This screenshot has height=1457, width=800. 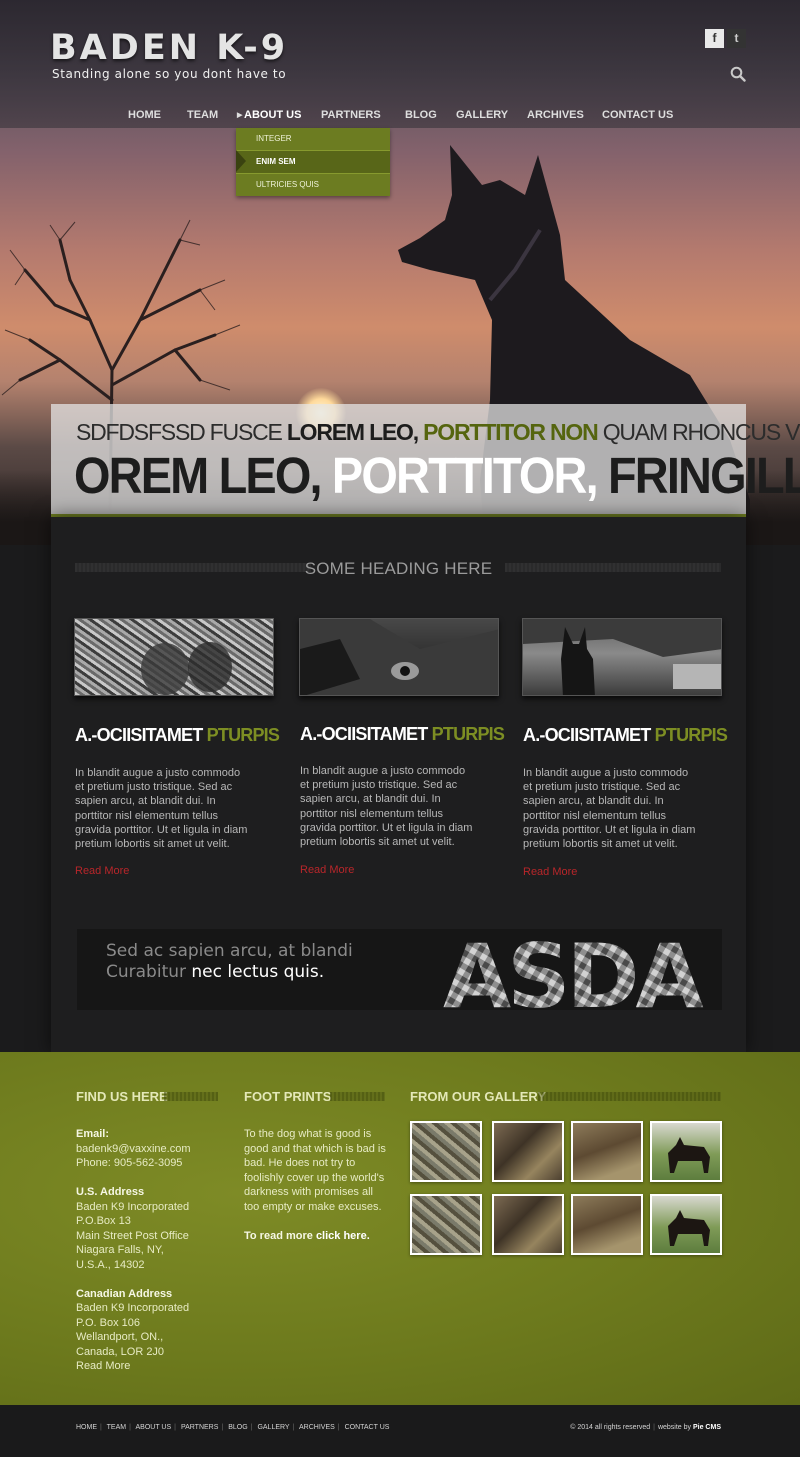 What do you see at coordinates (120, 1250) in the screenshot?
I see `us-address-line: Niagara Falls, NY,` at bounding box center [120, 1250].